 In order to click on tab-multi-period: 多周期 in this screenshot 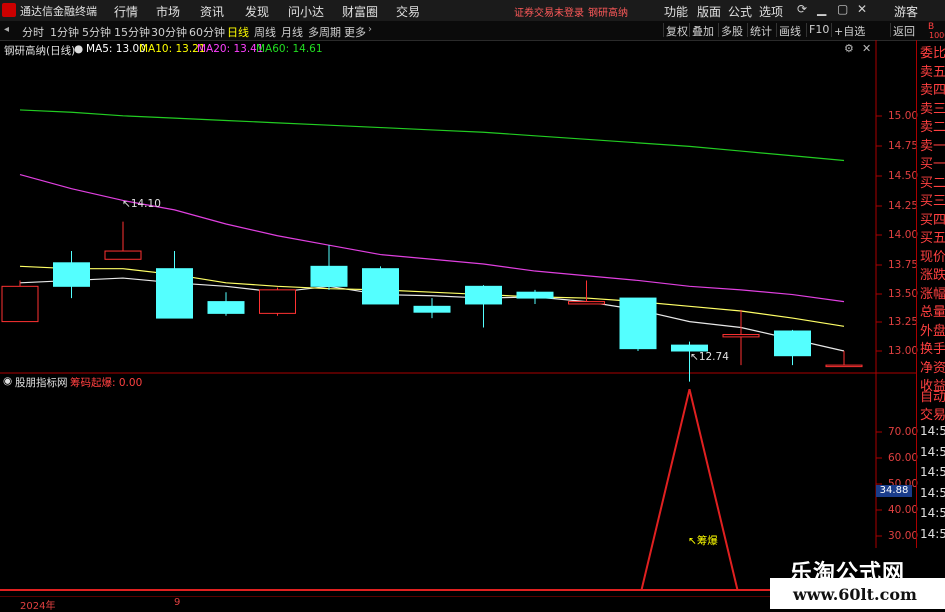, I will do `click(324, 32)`.